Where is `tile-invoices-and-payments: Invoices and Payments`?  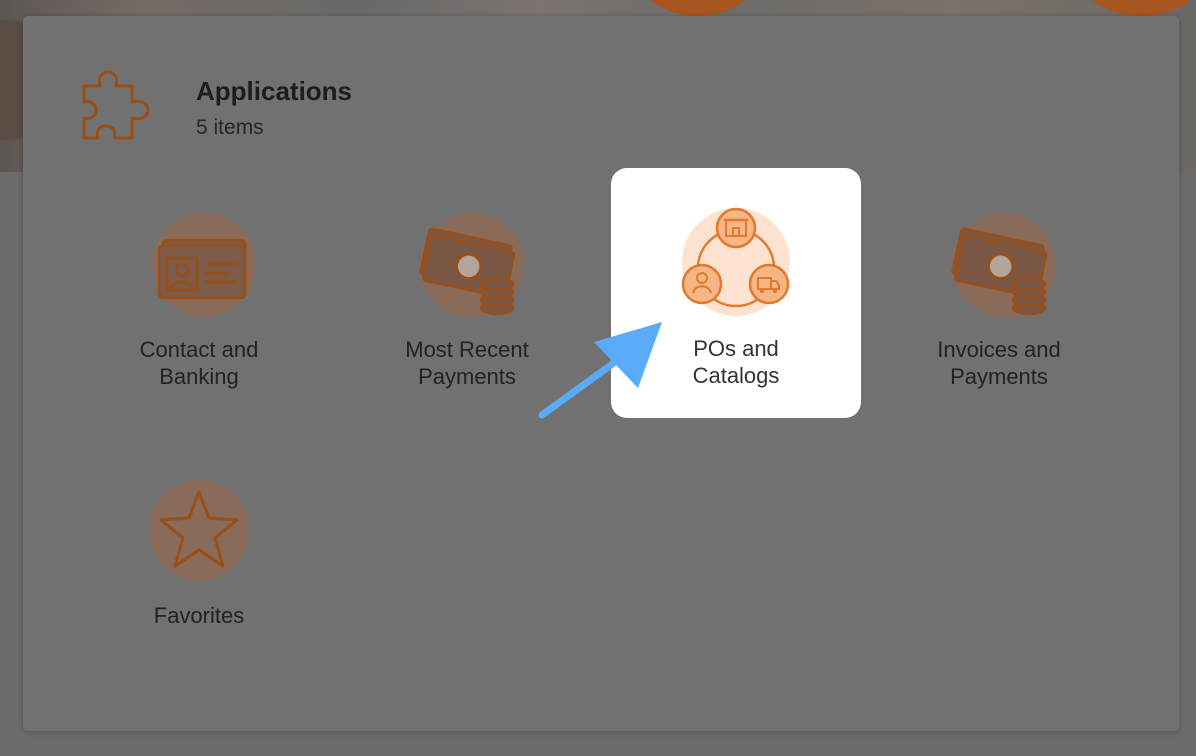 tile-invoices-and-payments: Invoices and Payments is located at coordinates (999, 295).